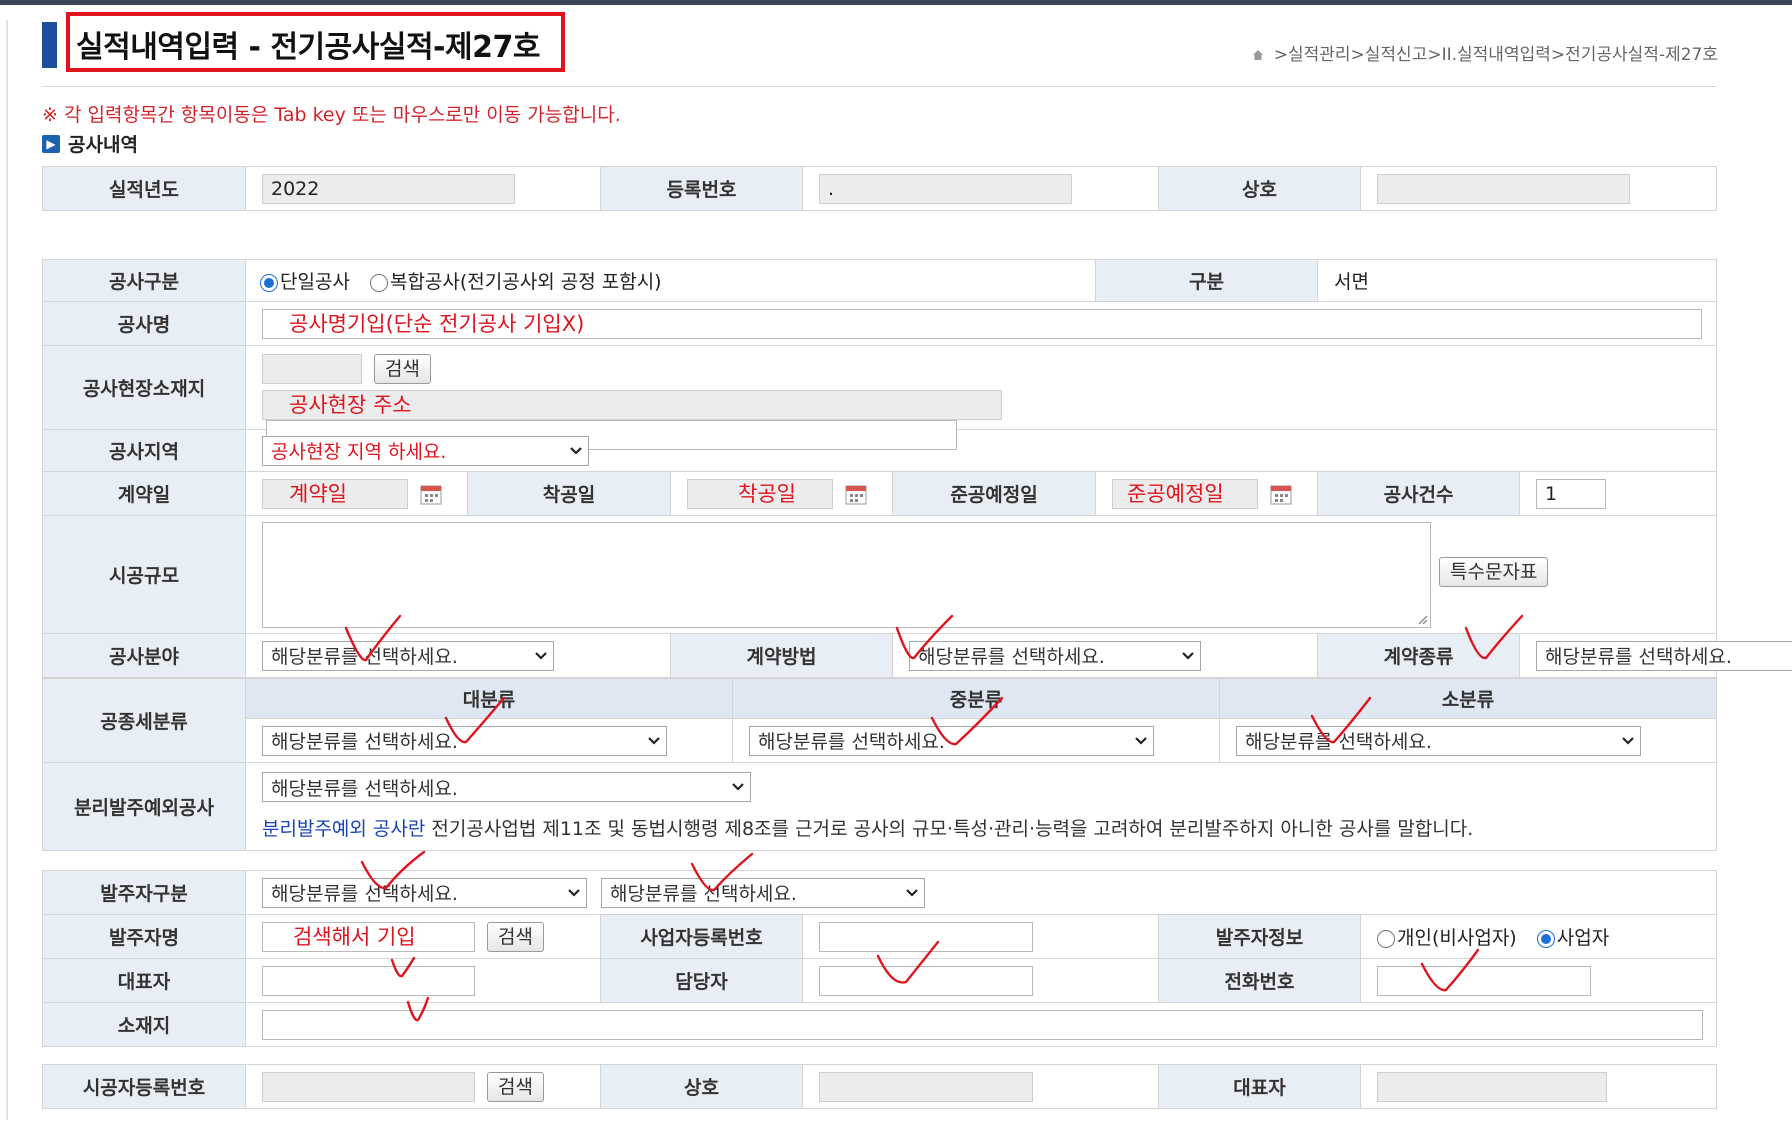 Image resolution: width=1792 pixels, height=1125 pixels. Describe the element at coordinates (425, 450) in the screenshot. I see `region-select: 공사현장 지역 하세요.` at that location.